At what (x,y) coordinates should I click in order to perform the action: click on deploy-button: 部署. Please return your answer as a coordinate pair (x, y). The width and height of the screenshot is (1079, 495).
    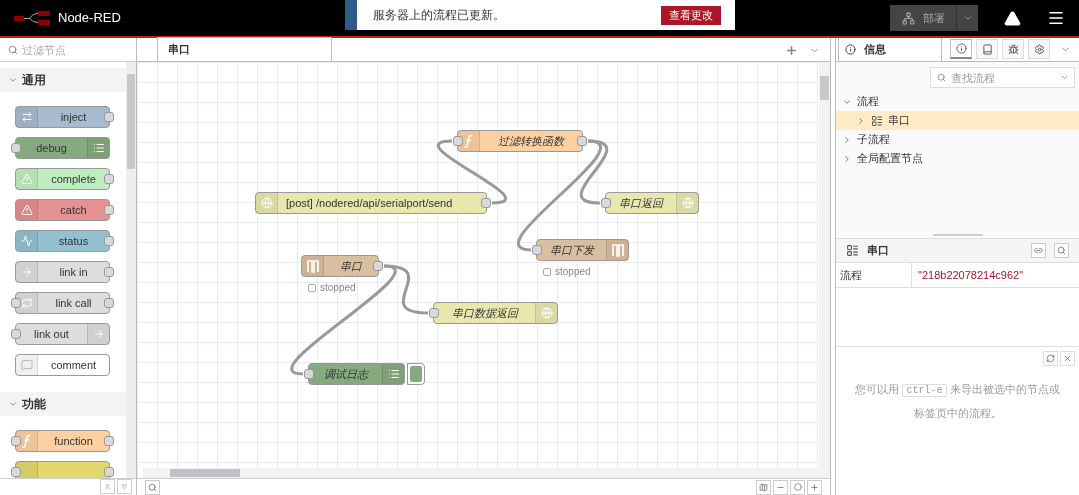
    Looking at the image, I should click on (923, 18).